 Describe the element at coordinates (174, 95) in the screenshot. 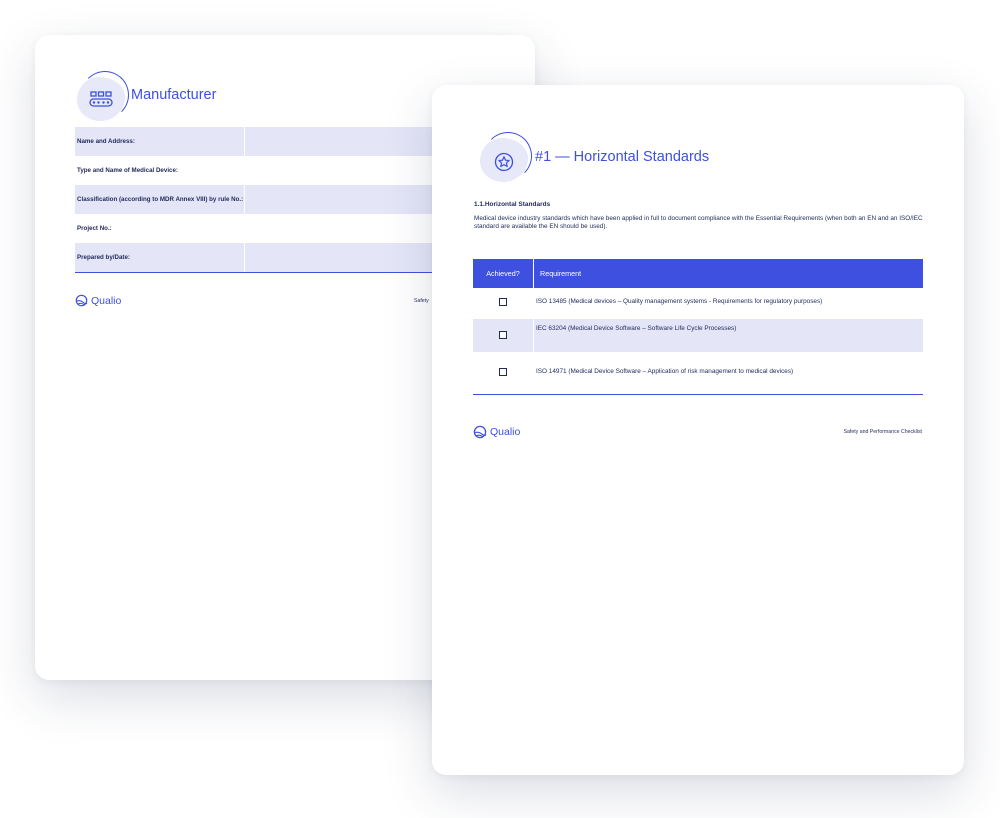

I see `manufacturer-title: Manufacturer` at that location.